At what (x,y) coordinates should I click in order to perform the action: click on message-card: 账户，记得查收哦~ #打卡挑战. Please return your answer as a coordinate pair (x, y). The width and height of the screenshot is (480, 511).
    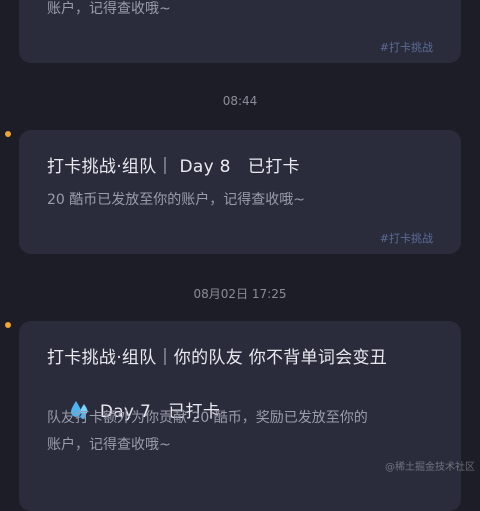
    Looking at the image, I should click on (240, 31).